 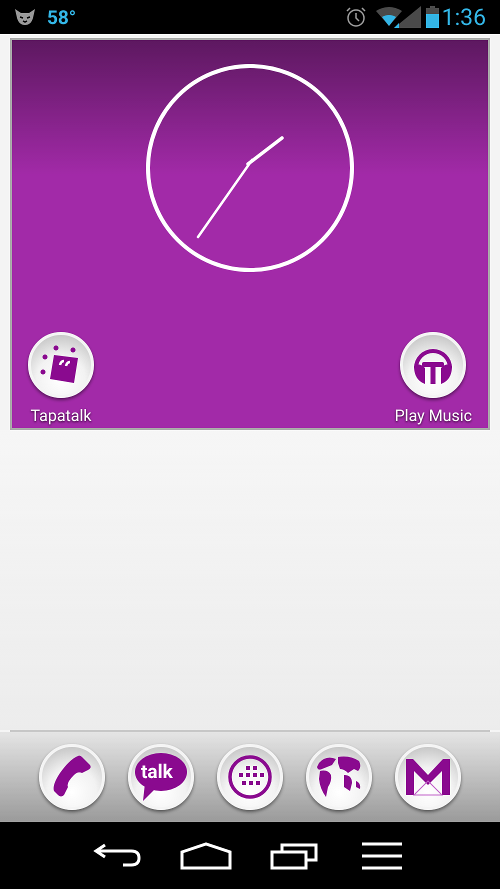 What do you see at coordinates (206, 856) in the screenshot?
I see `house-outline-icon` at bounding box center [206, 856].